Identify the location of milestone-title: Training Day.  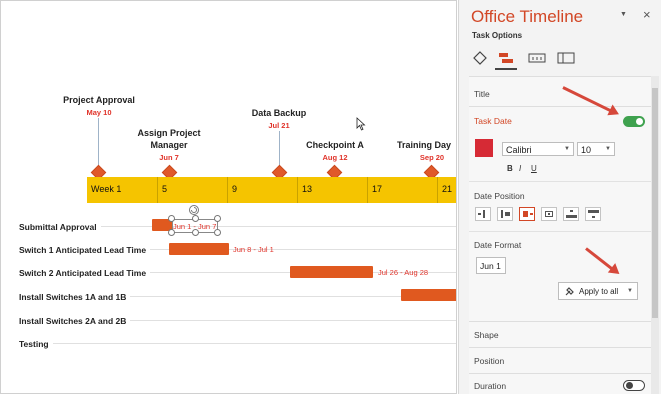
(426, 145).